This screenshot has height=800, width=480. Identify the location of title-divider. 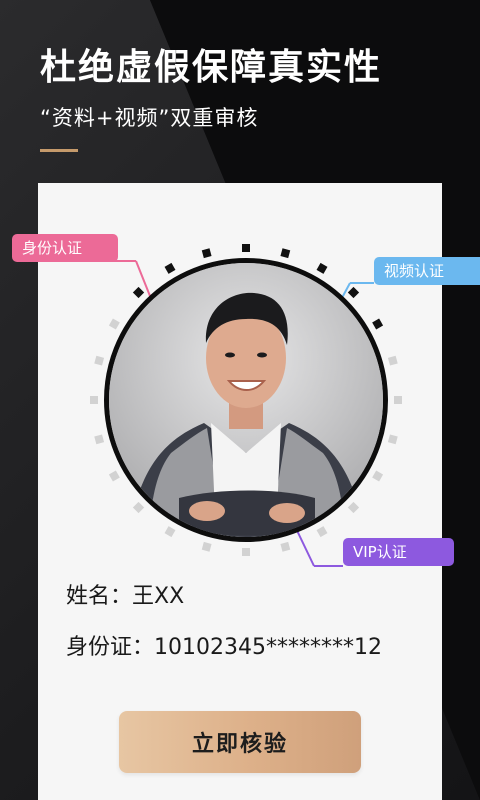
(59, 150).